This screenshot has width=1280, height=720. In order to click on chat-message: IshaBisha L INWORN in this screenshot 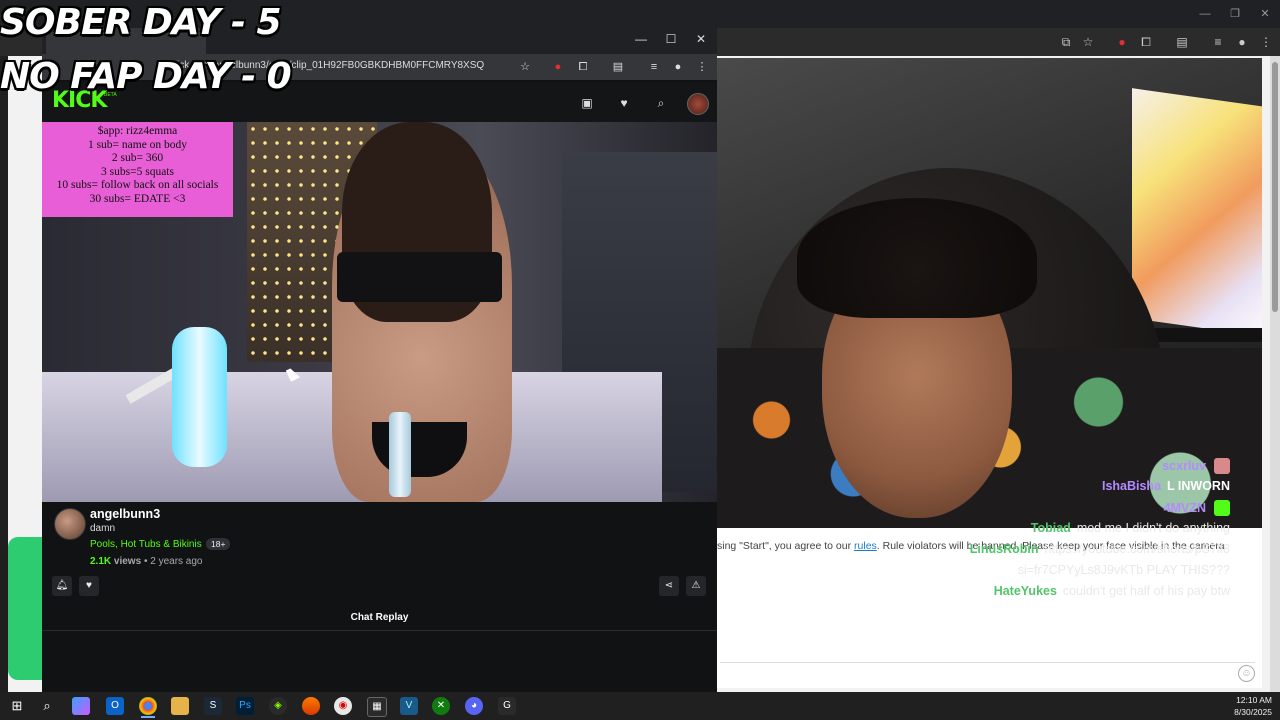, I will do `click(1166, 486)`.